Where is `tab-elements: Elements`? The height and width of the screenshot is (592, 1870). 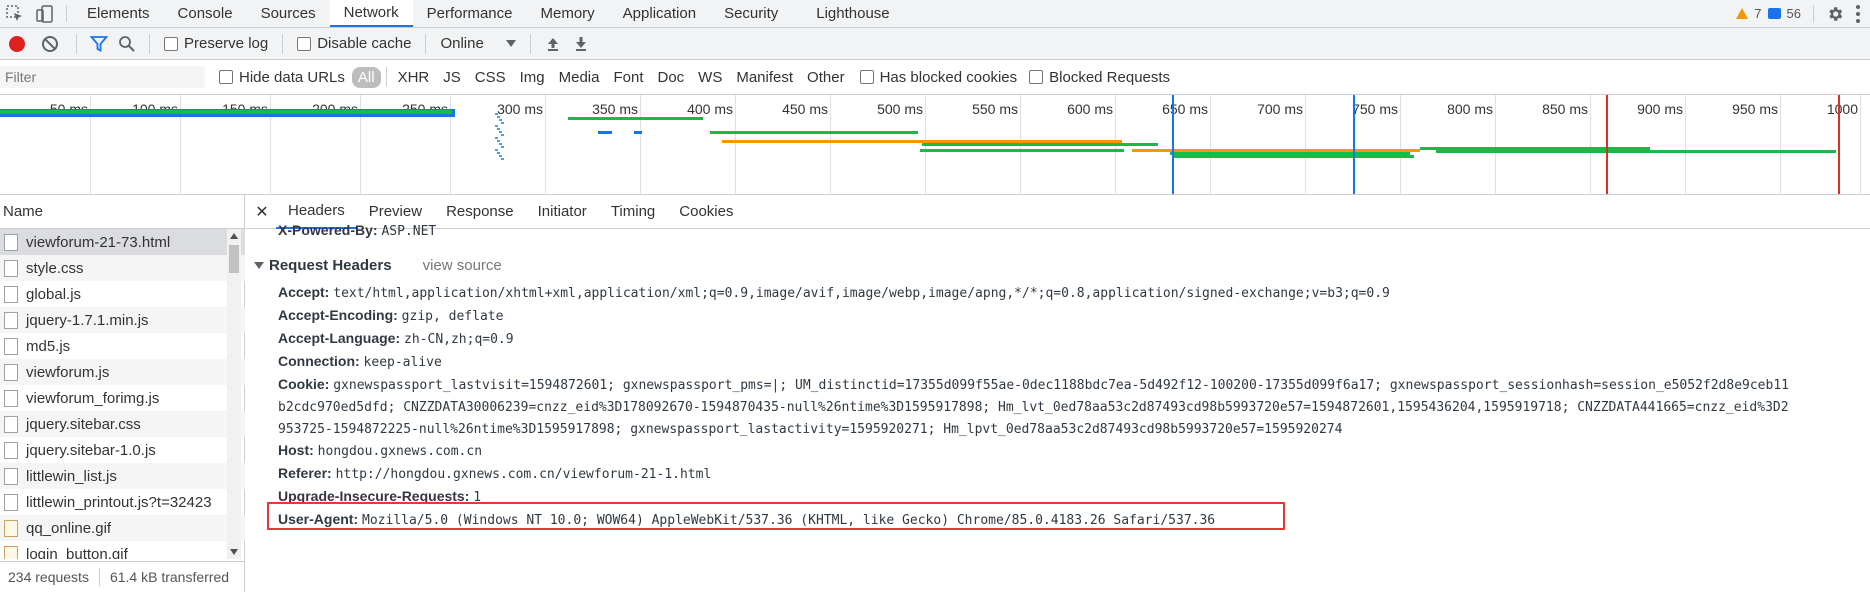
tab-elements: Elements is located at coordinates (118, 13).